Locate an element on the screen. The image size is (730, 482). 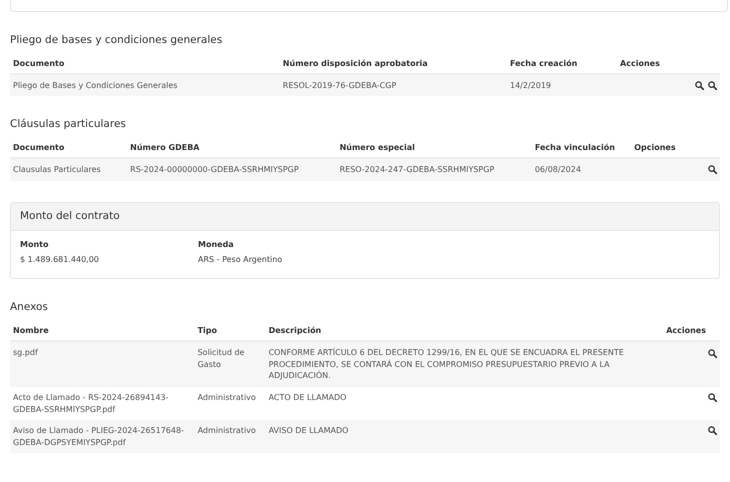
field-value: ARS - Peso Argentino is located at coordinates (241, 260).